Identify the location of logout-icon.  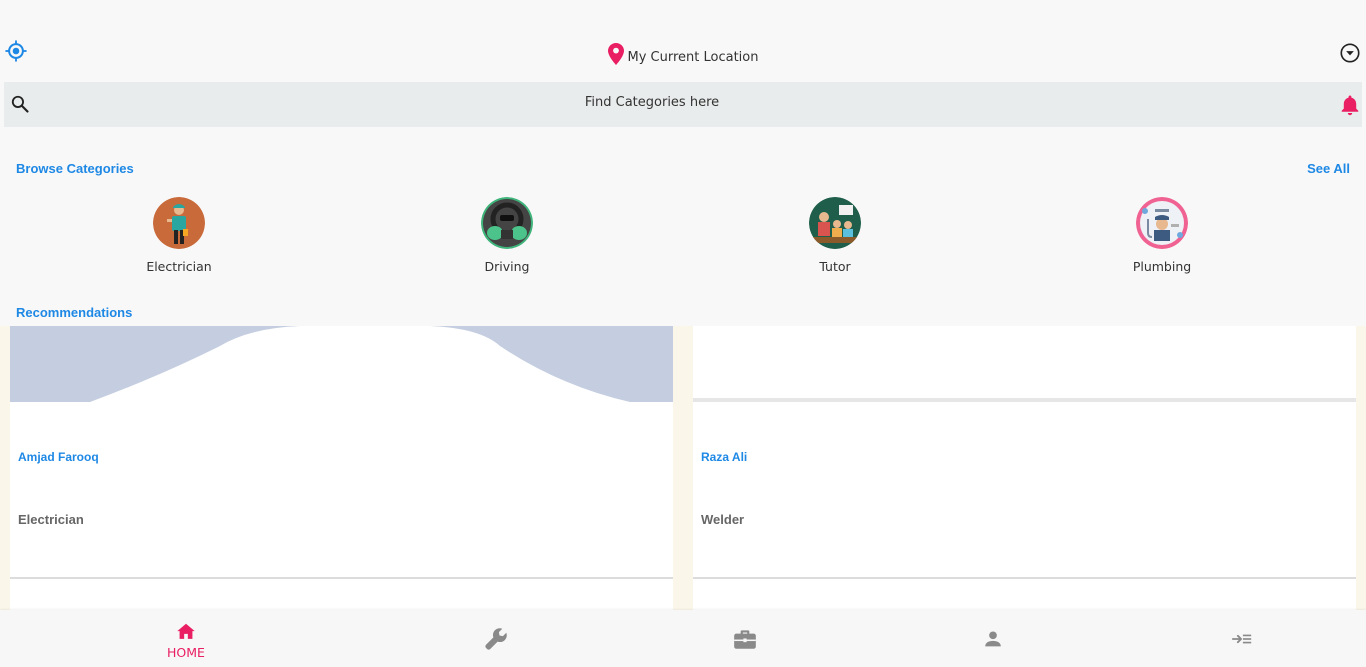
(1241, 638).